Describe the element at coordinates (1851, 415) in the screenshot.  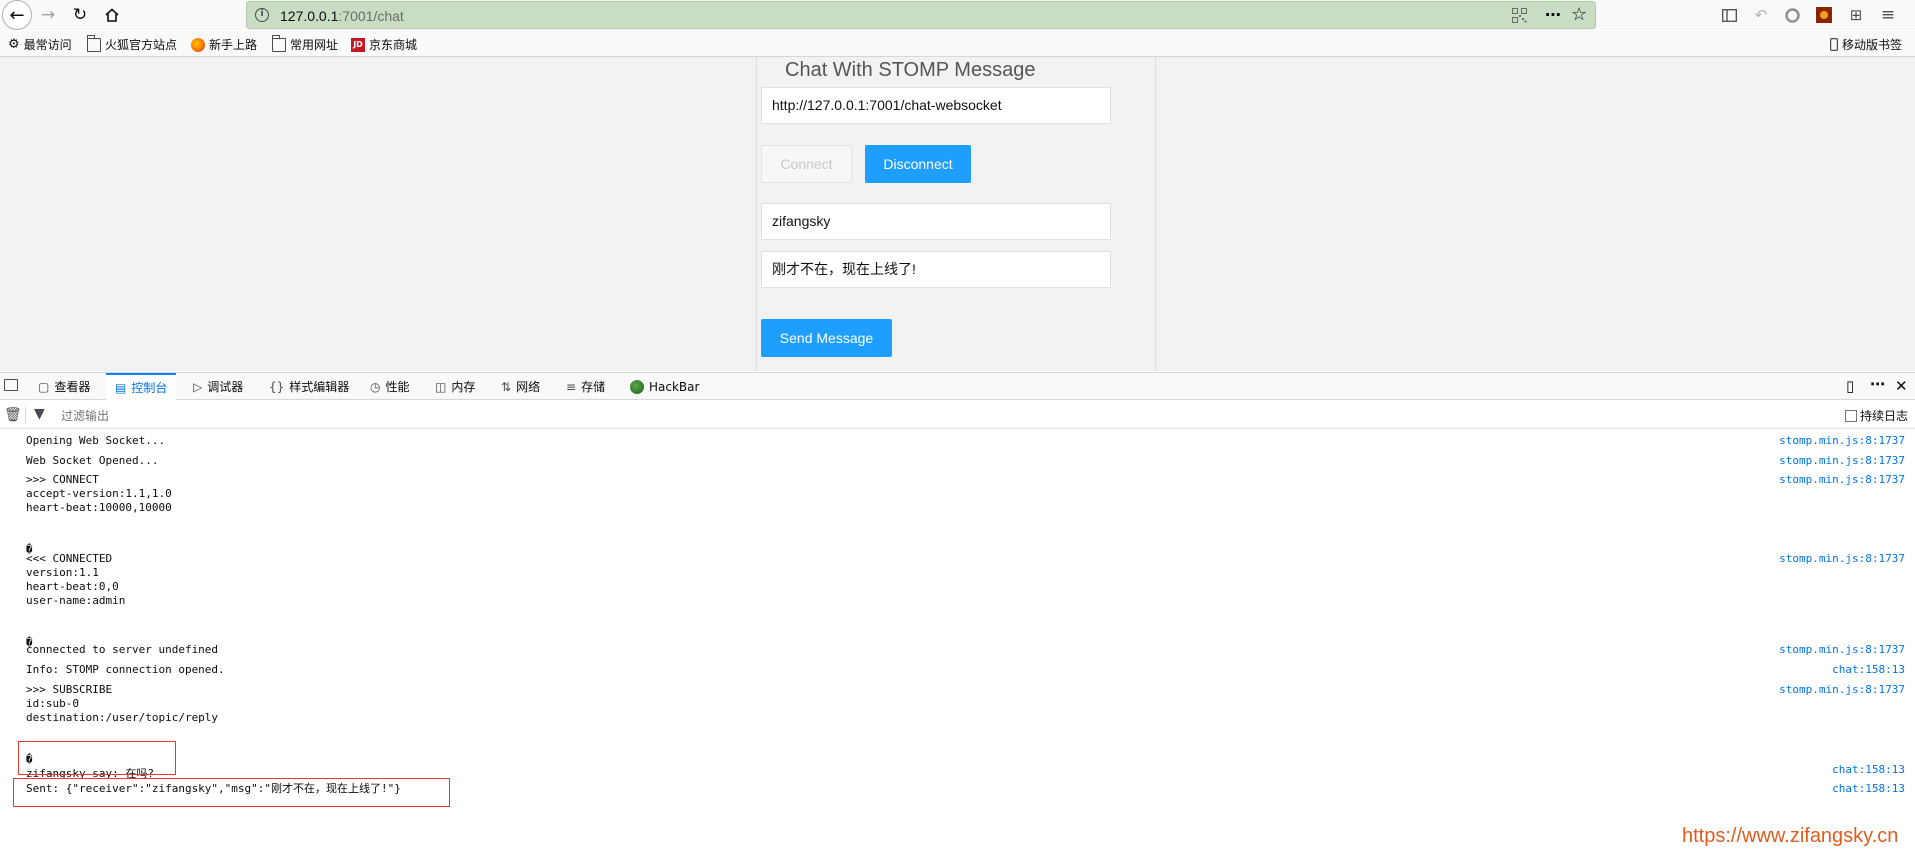
I see `persist-logs-checkbox` at that location.